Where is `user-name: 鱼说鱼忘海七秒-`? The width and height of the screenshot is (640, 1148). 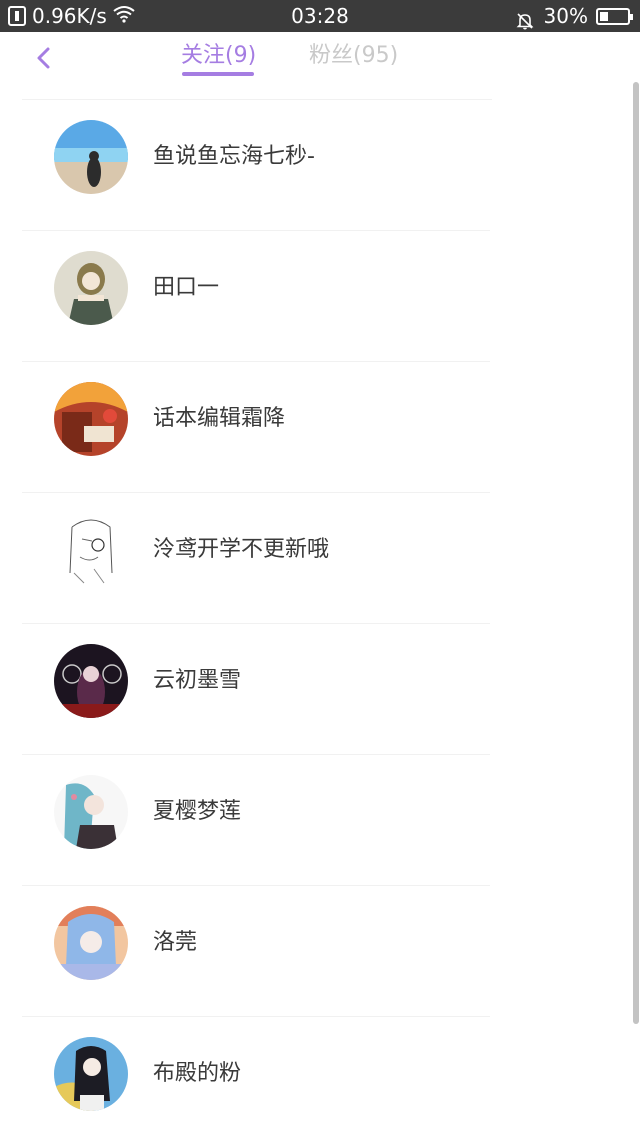
user-name: 鱼说鱼忘海七秒- is located at coordinates (234, 156).